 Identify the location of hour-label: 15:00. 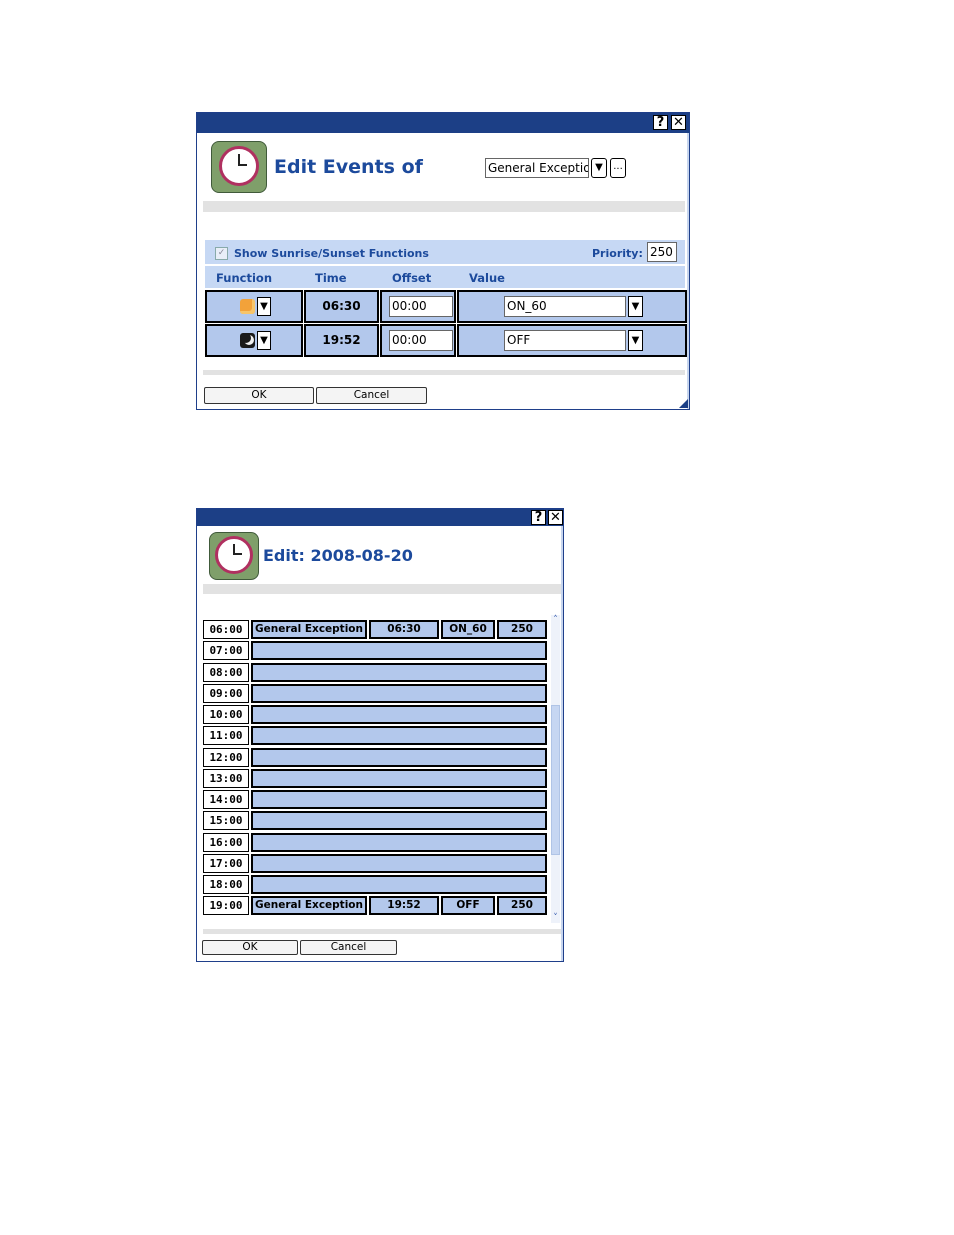
(226, 820).